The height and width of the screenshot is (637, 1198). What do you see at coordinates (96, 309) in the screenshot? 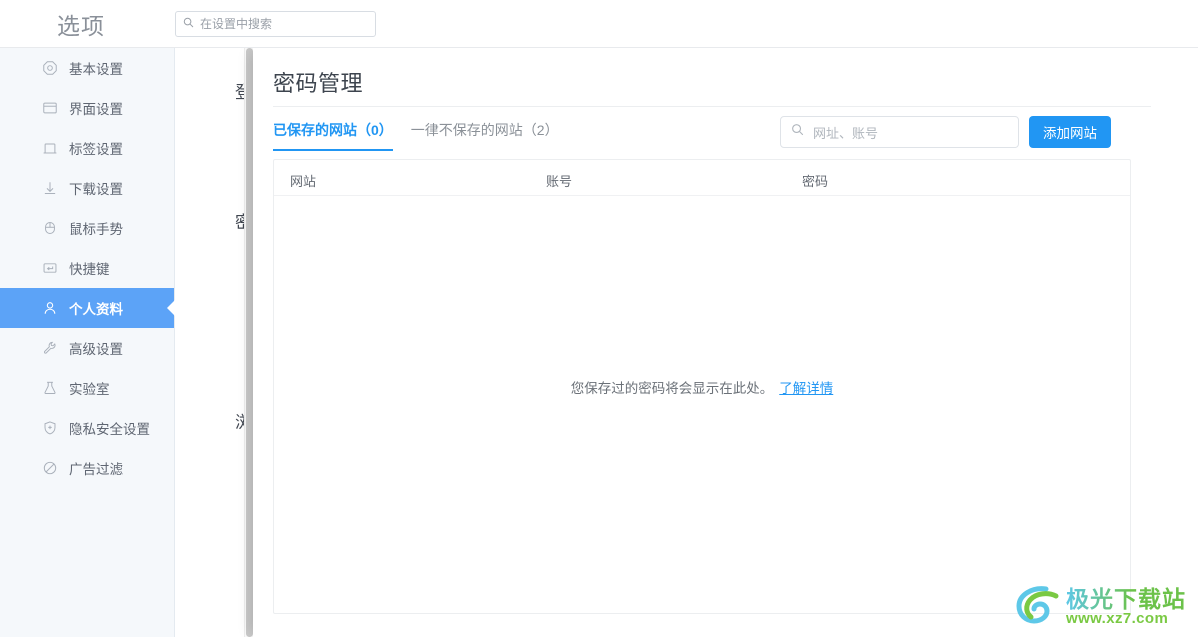
I see `sidebar-item-label: 个人资料` at bounding box center [96, 309].